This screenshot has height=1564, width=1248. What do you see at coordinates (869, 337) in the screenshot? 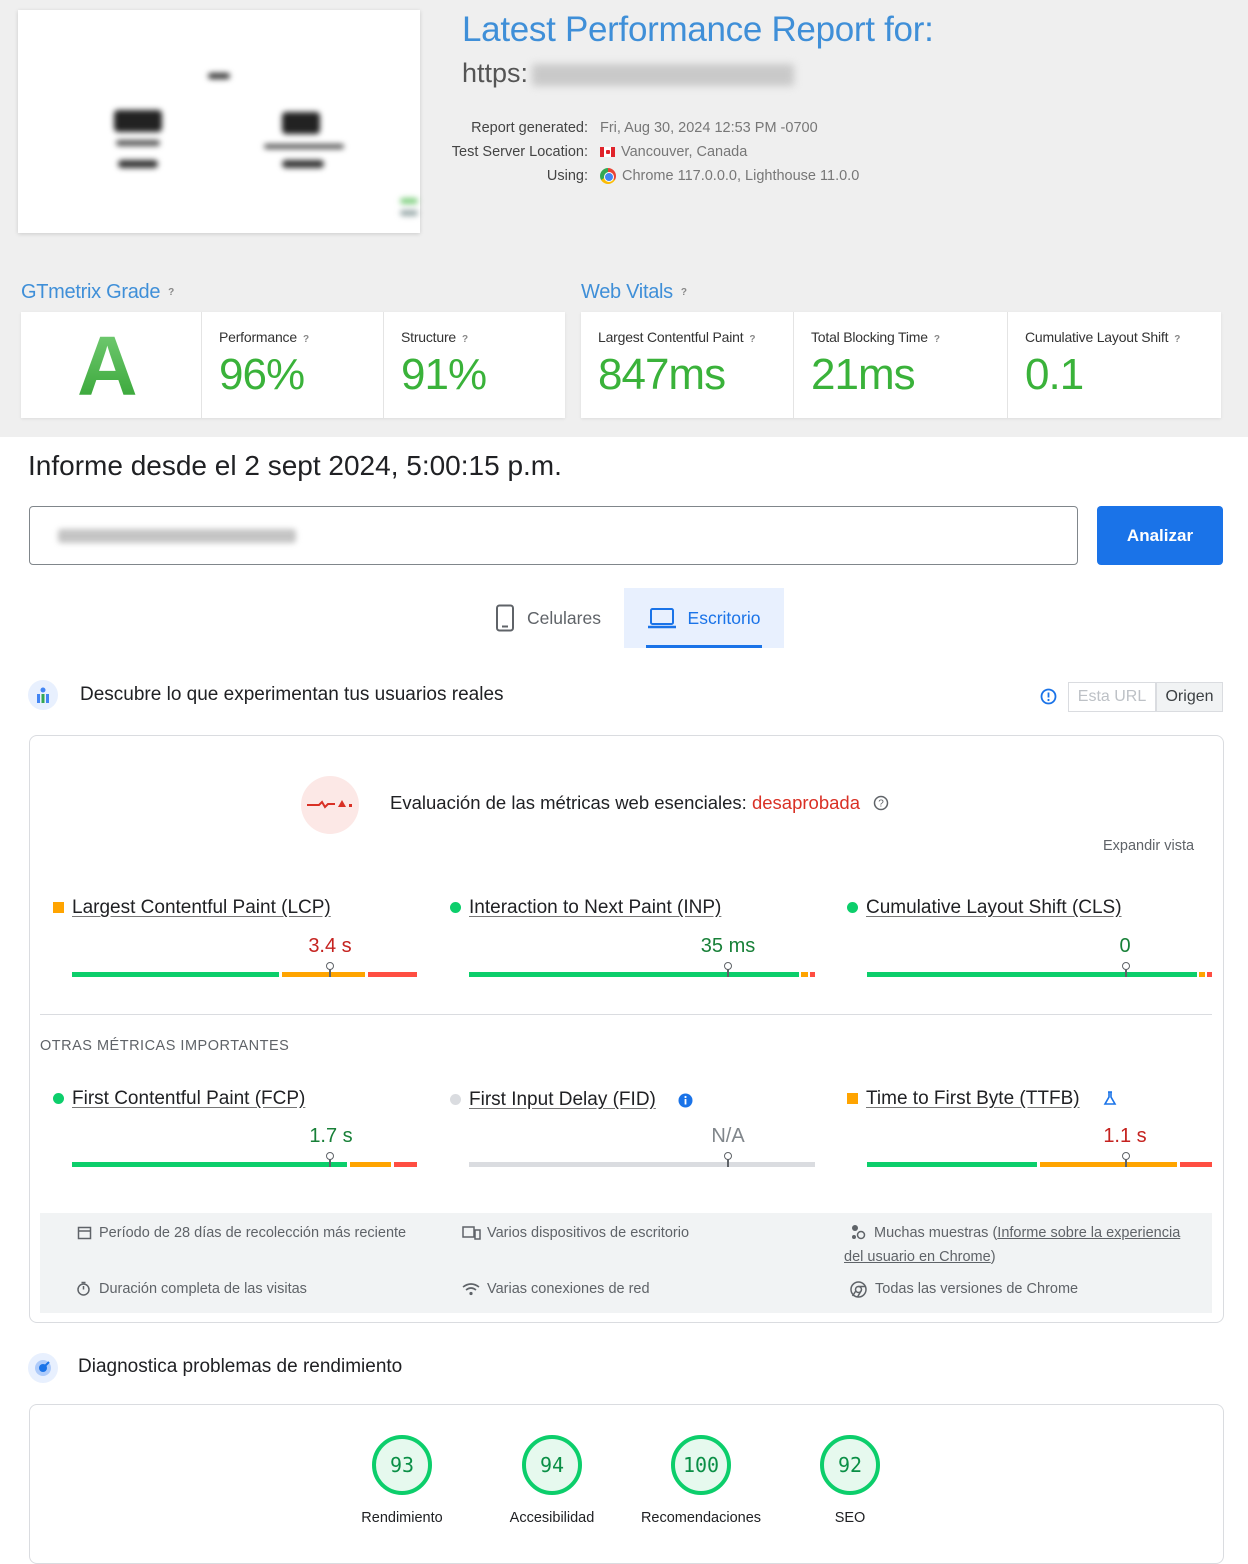
I see `tbt-label: Total Blocking Time` at bounding box center [869, 337].